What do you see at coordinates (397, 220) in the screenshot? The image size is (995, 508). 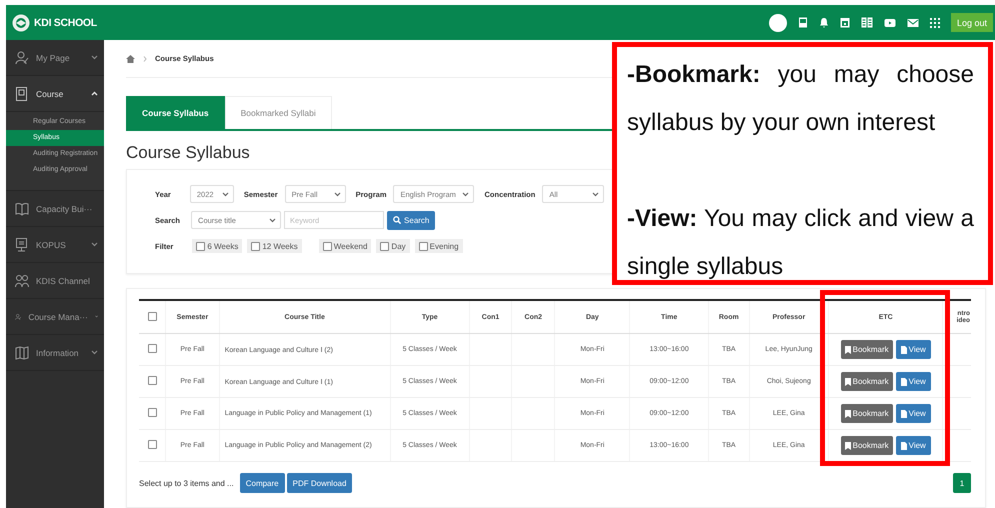 I see `search-icon` at bounding box center [397, 220].